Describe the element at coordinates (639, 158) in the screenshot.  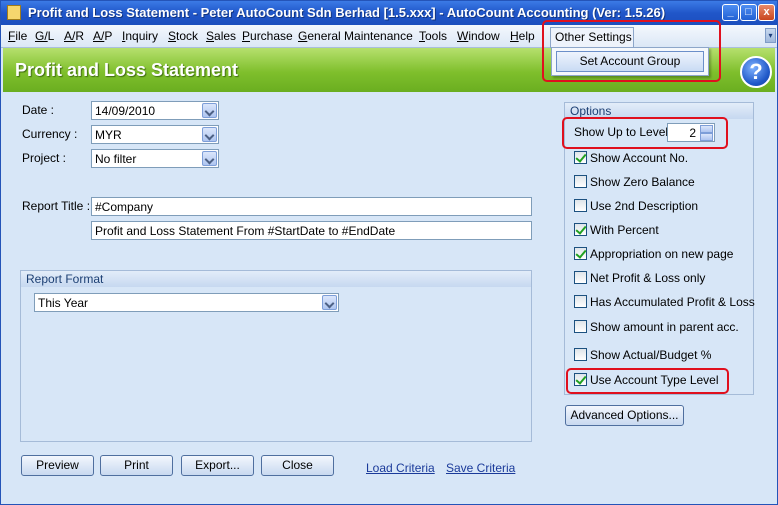
I see `option-label: Show Account No.` at that location.